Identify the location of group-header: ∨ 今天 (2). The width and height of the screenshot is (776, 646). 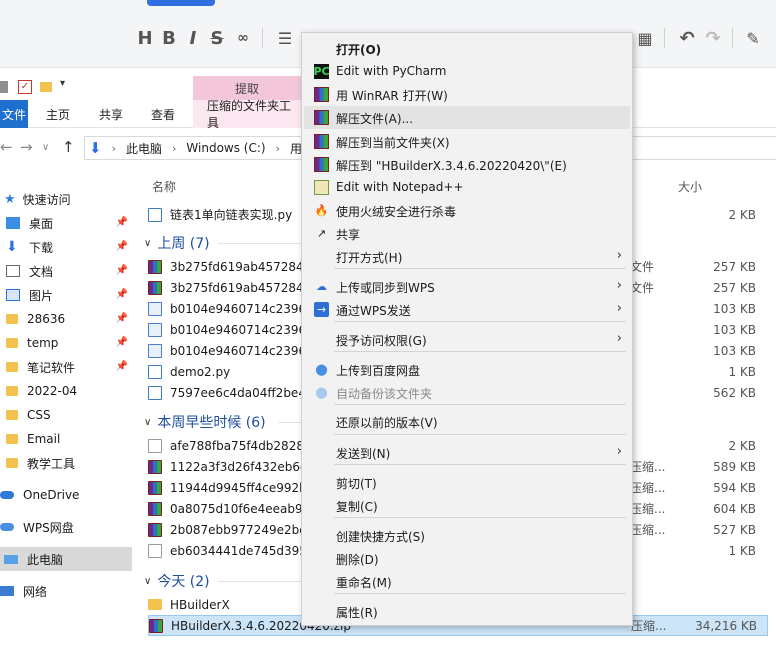
(177, 581).